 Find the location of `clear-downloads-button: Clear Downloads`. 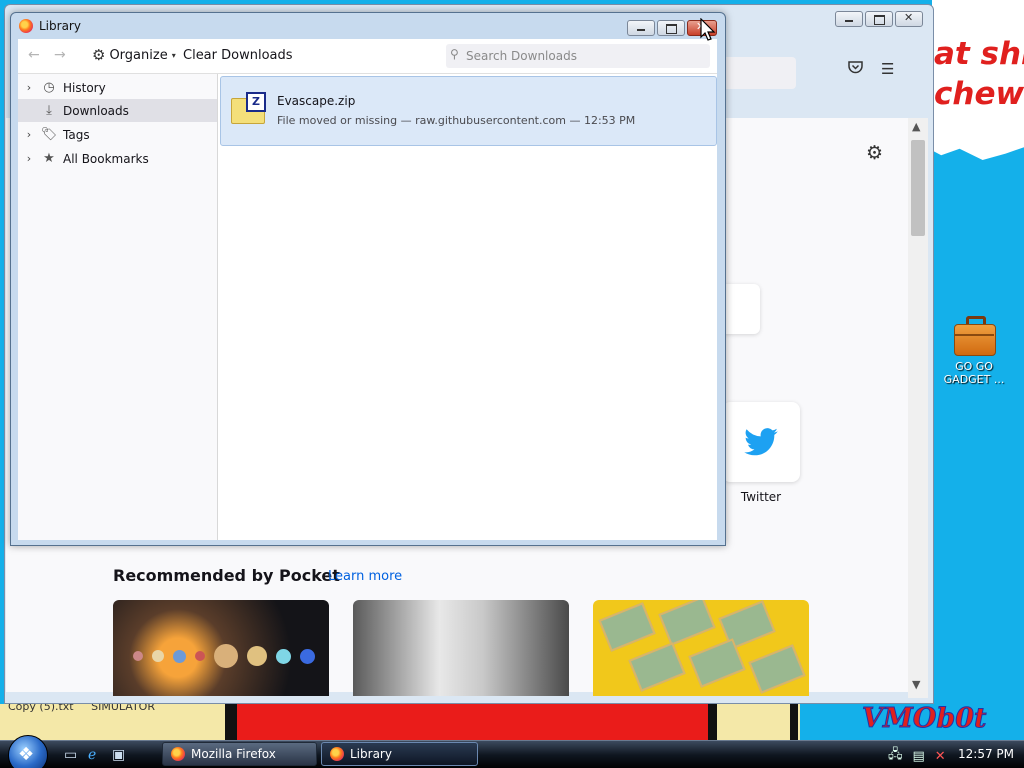

clear-downloads-button: Clear Downloads is located at coordinates (238, 55).